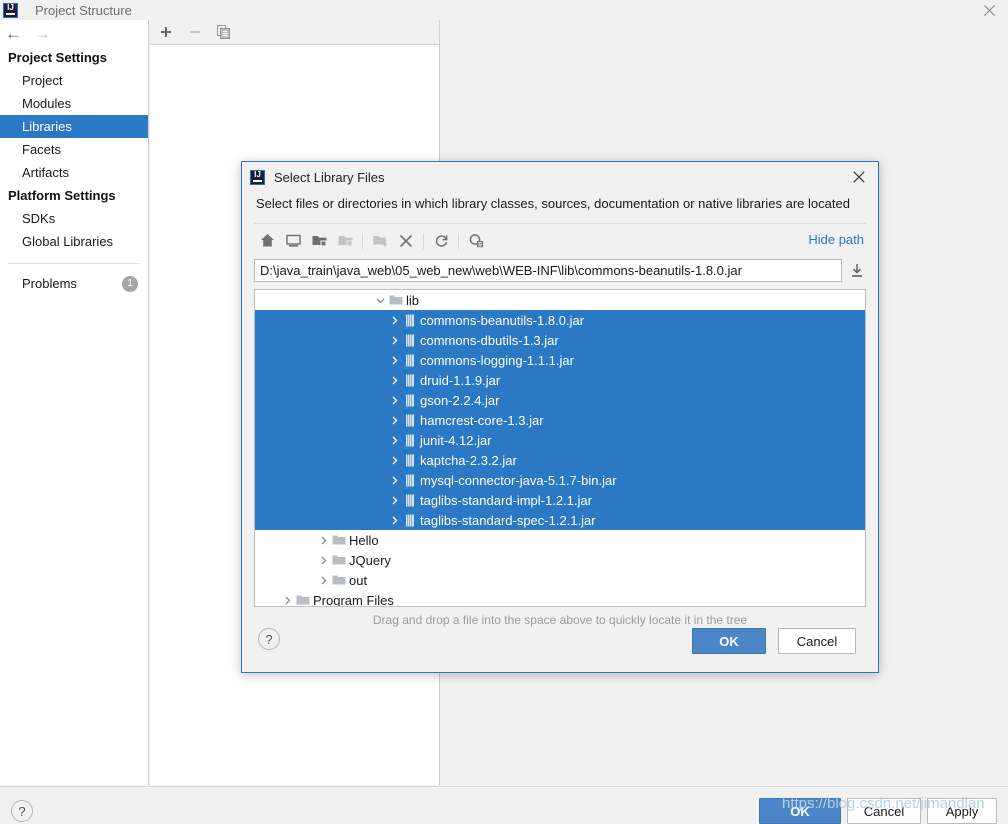 The image size is (1008, 824). What do you see at coordinates (560, 177) in the screenshot?
I see `dialog-titlebar: Select Library Files` at bounding box center [560, 177].